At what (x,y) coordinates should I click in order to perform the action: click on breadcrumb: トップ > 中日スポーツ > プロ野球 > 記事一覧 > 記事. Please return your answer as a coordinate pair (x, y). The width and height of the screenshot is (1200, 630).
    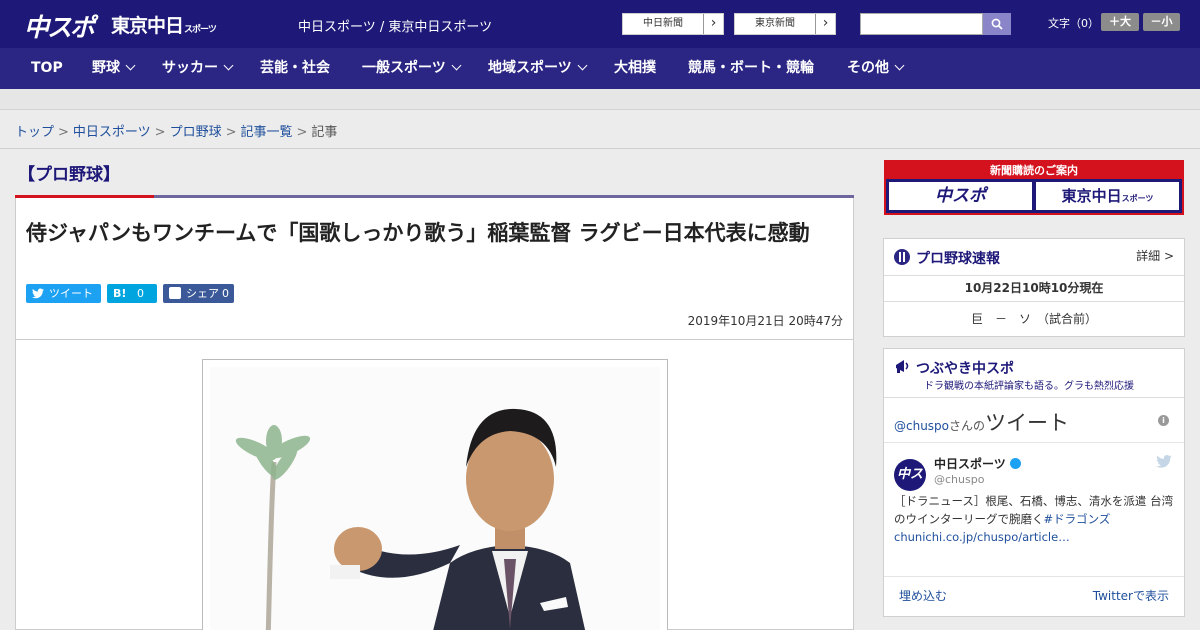
    Looking at the image, I should click on (176, 130).